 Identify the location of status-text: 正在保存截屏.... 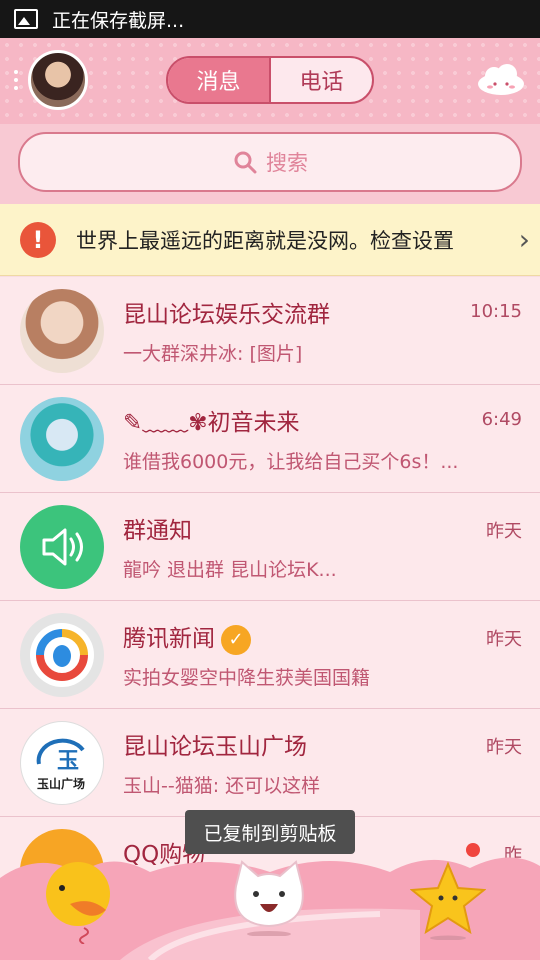
(118, 20).